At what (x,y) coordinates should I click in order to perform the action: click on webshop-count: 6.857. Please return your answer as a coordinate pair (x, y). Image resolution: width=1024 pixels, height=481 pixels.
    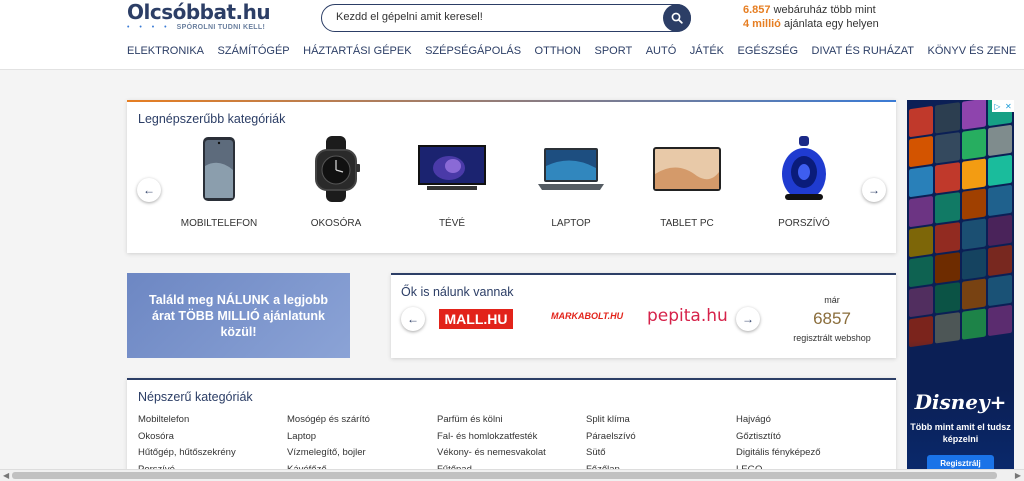
    Looking at the image, I should click on (757, 10).